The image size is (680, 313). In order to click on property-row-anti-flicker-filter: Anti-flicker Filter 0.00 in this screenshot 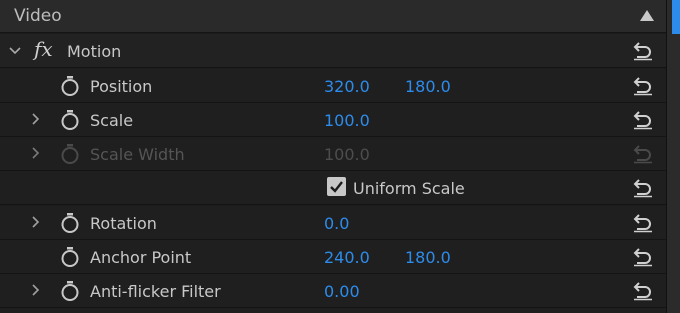, I will do `click(333, 291)`.